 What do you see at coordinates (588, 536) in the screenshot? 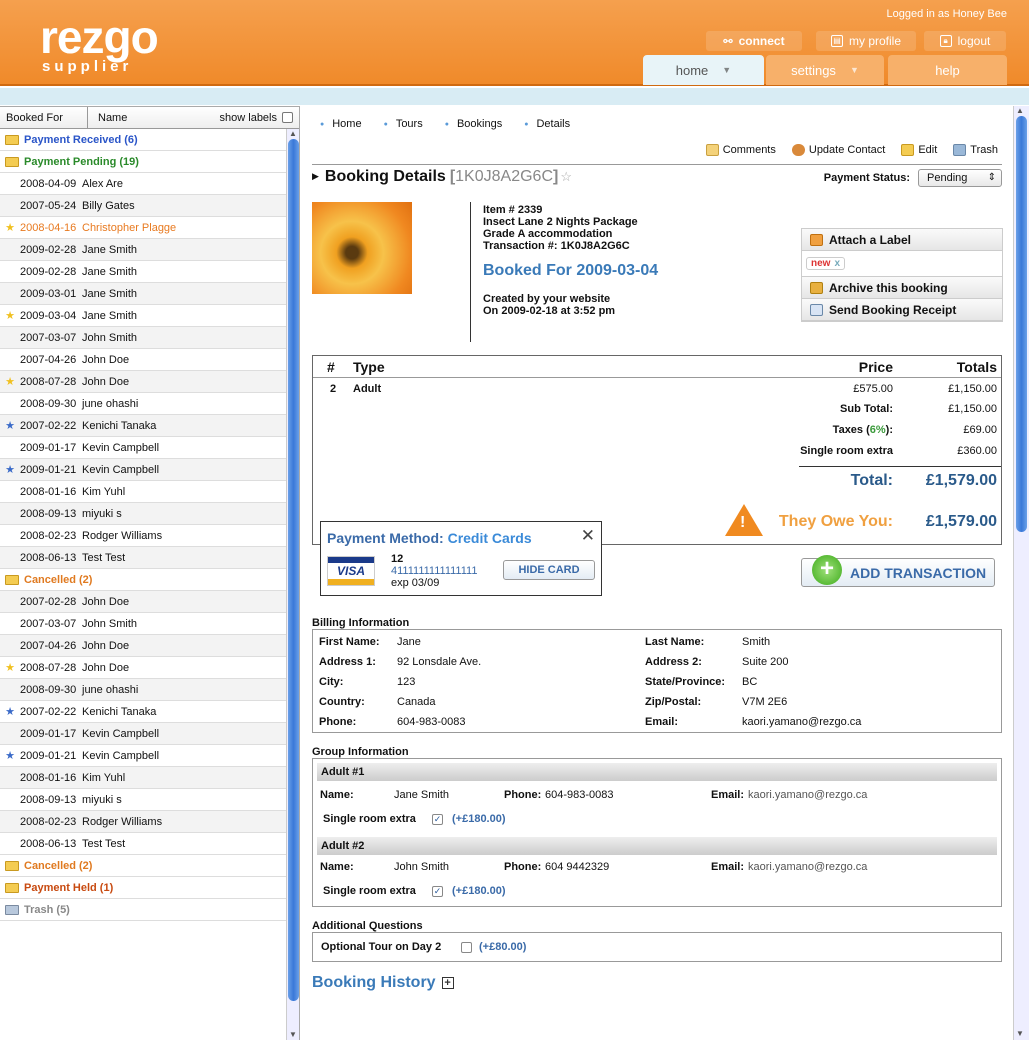
I see `close-icon: ✕` at bounding box center [588, 536].